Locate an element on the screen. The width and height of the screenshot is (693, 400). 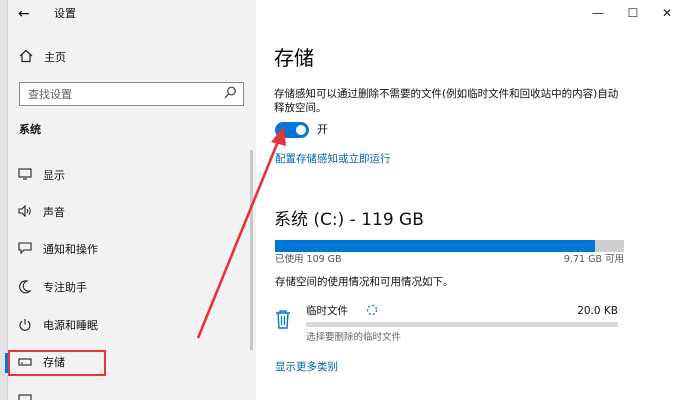
app-title: 设置 is located at coordinates (65, 13).